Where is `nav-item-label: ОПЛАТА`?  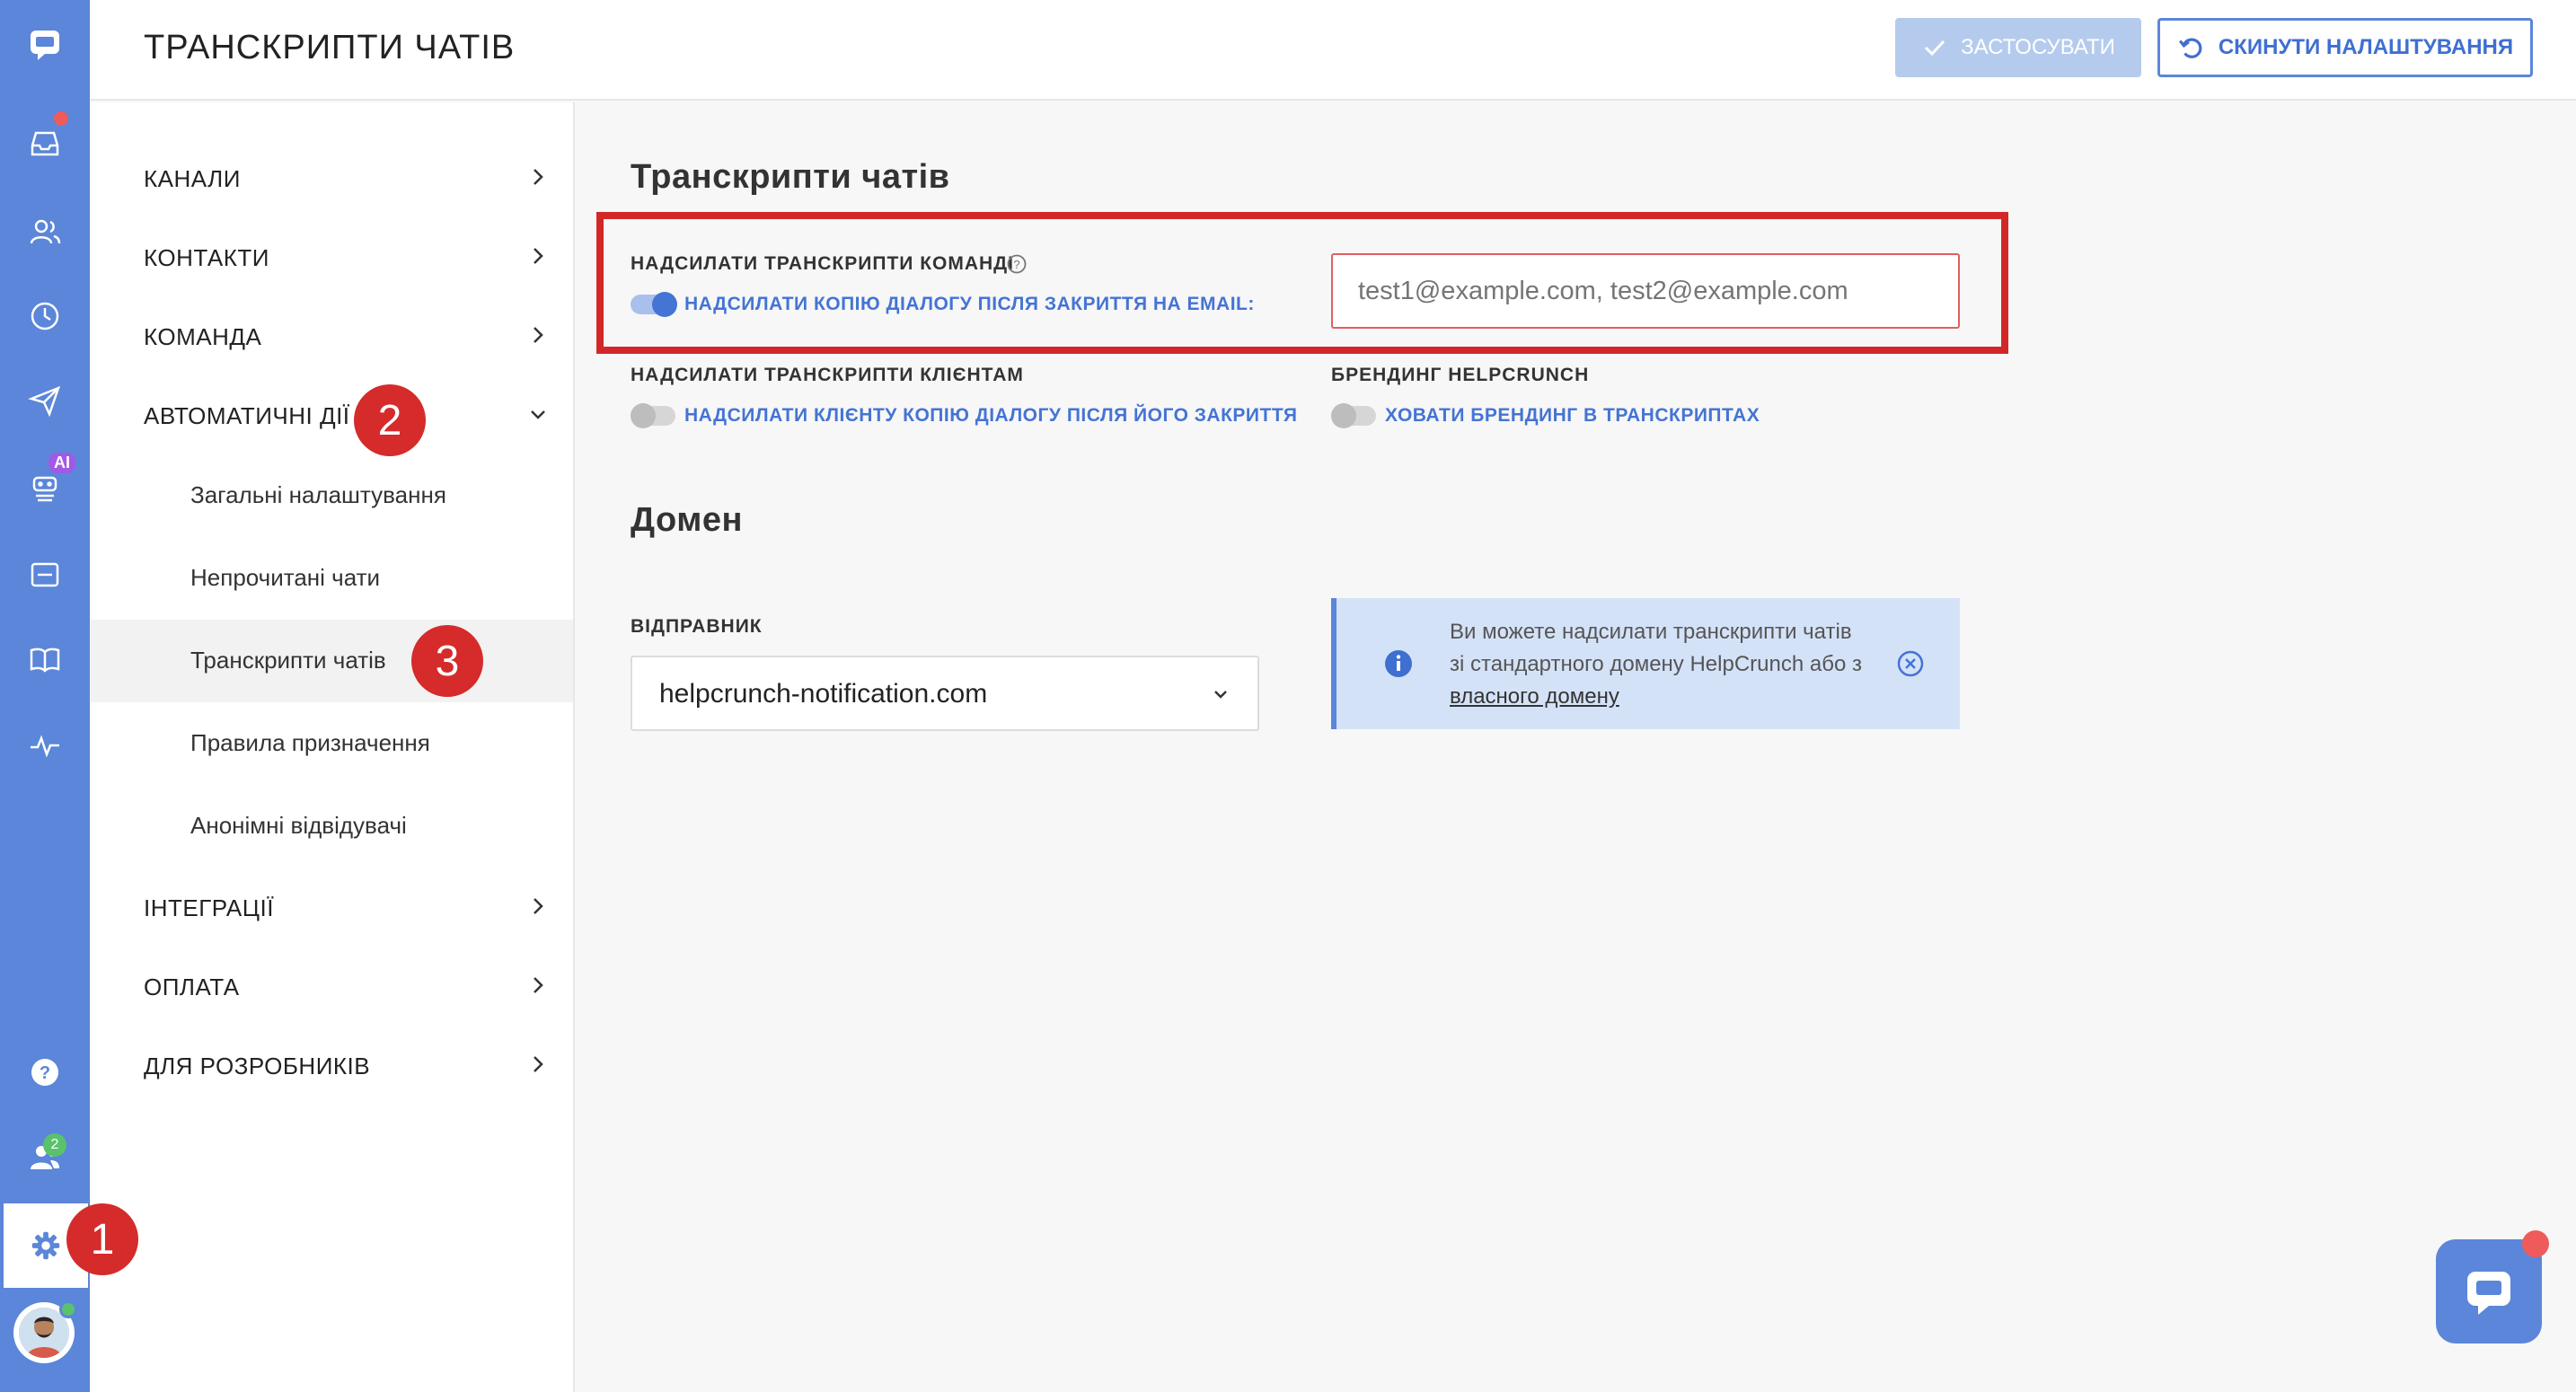 nav-item-label: ОПЛАТА is located at coordinates (192, 987).